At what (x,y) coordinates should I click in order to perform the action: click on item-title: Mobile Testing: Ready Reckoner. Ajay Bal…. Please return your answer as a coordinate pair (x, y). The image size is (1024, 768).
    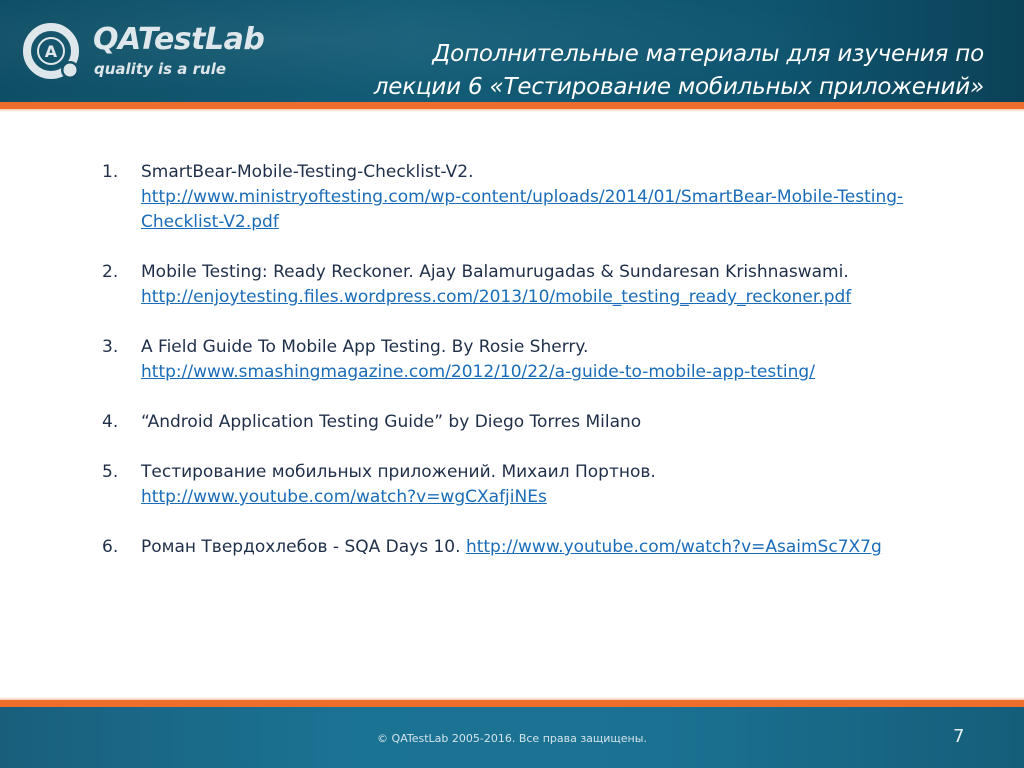
    Looking at the image, I should click on (495, 272).